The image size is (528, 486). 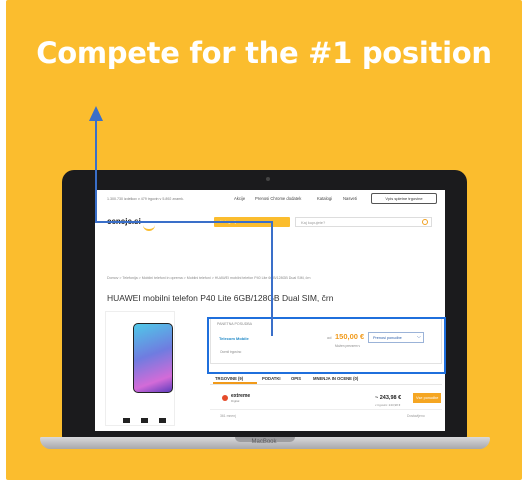 I want to click on arrow-head-icon, so click(x=96, y=113).